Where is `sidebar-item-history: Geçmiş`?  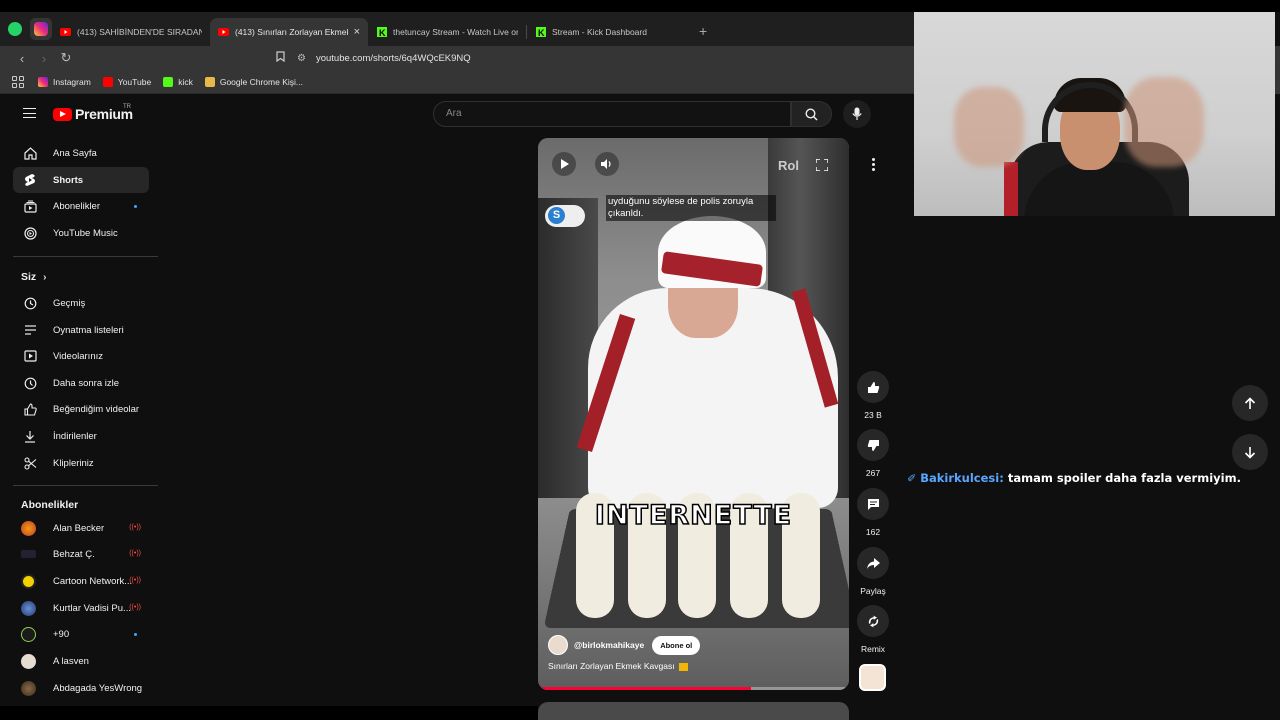
sidebar-item-history: Geçmiş is located at coordinates (81, 303).